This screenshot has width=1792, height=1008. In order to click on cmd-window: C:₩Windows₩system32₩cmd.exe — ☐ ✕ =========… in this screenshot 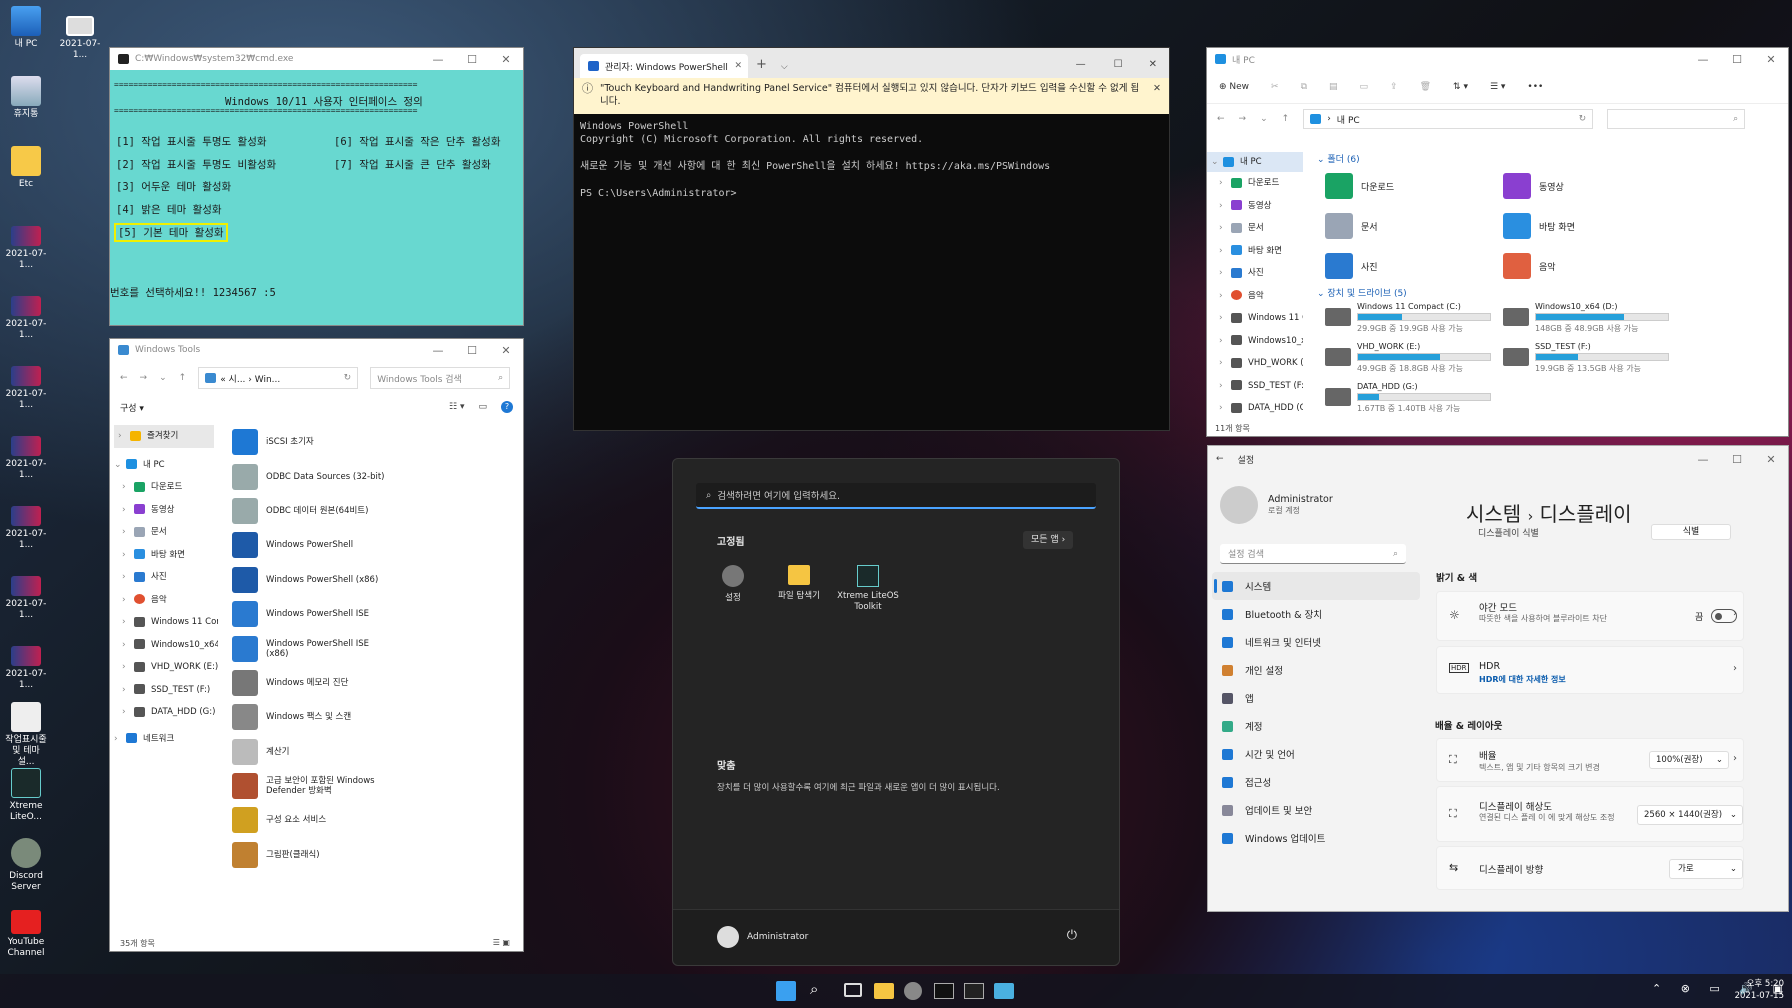, I will do `click(316, 186)`.